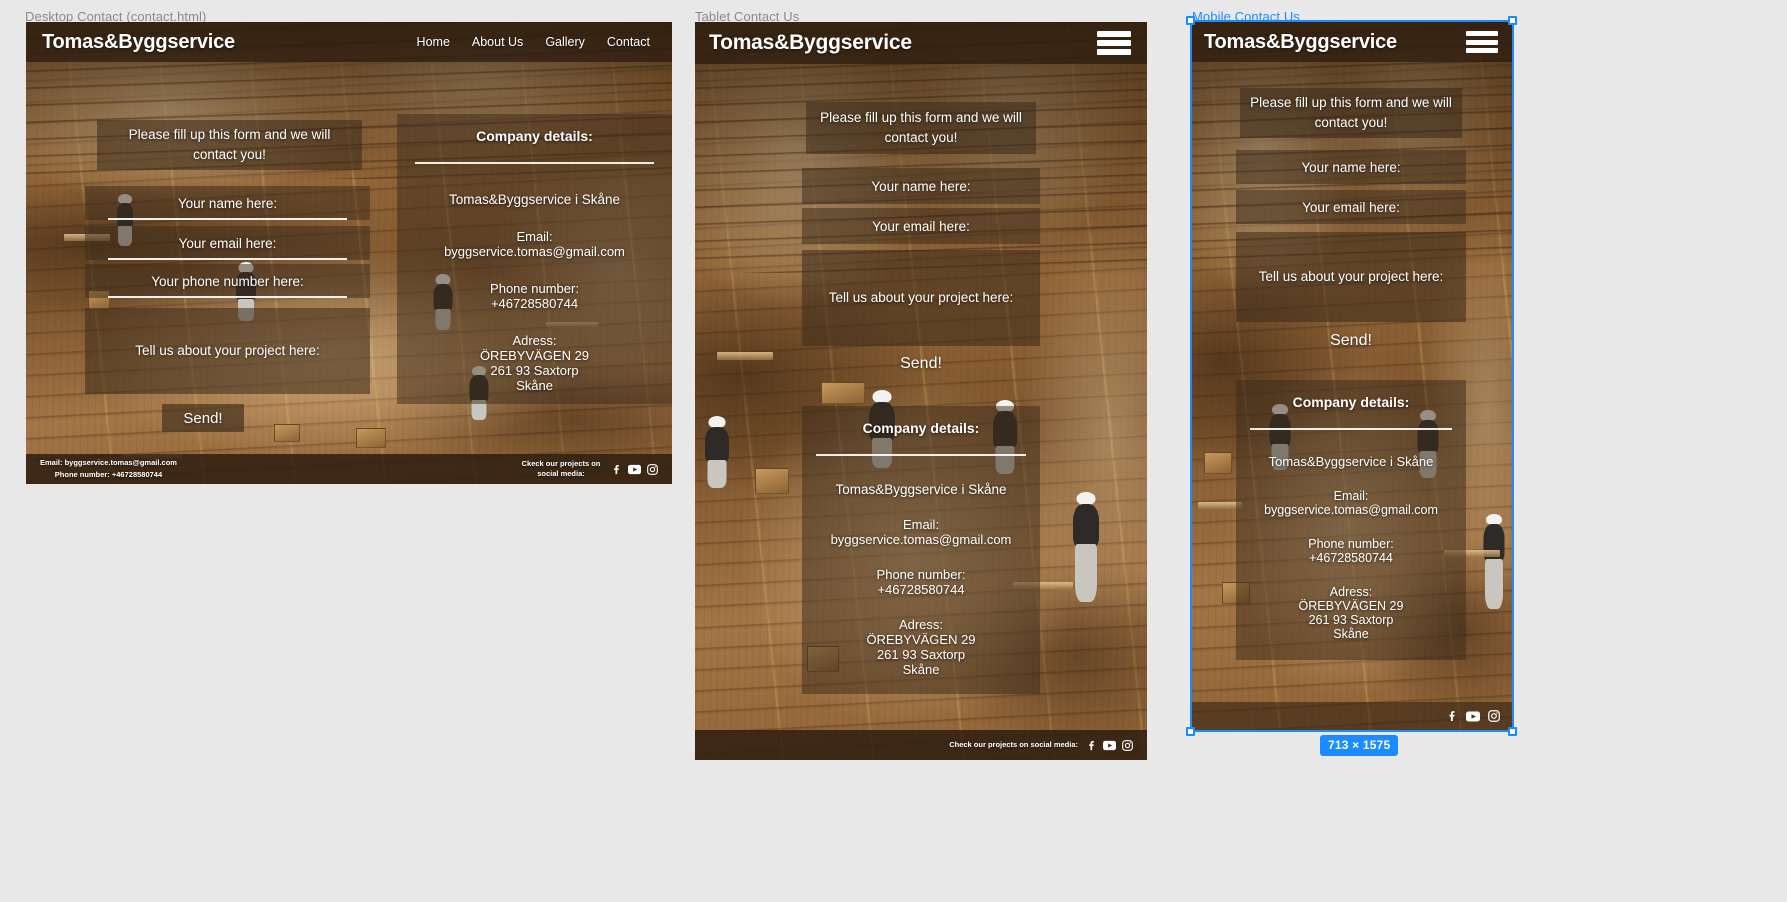 Image resolution: width=1787 pixels, height=902 pixels. What do you see at coordinates (565, 42) in the screenshot?
I see `nav-item-gallery: Gallery` at bounding box center [565, 42].